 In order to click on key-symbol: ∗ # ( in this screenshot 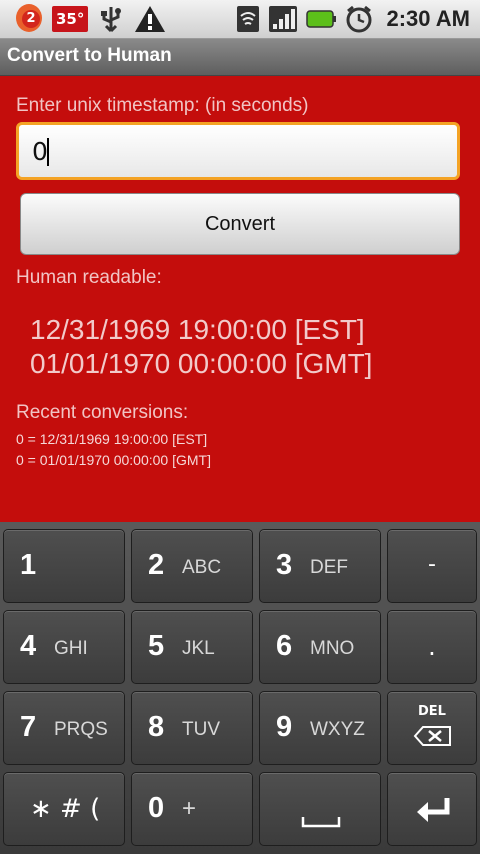, I will do `click(65, 809)`.